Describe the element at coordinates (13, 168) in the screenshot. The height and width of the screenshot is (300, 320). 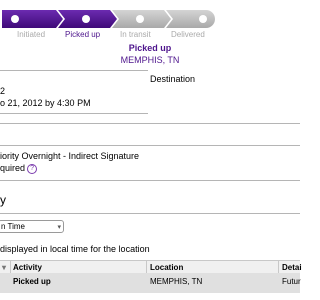
I see `signature-text: quired` at that location.